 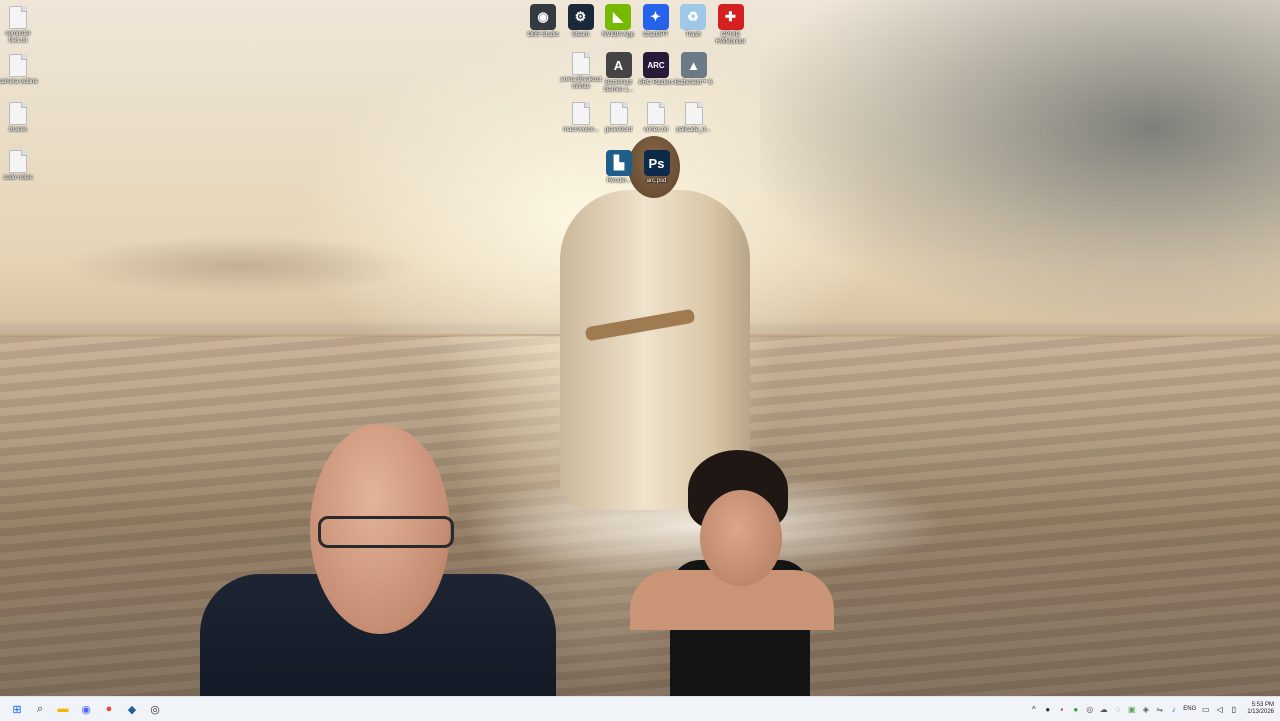 I want to click on battlefield-icon: A, so click(x=618, y=65).